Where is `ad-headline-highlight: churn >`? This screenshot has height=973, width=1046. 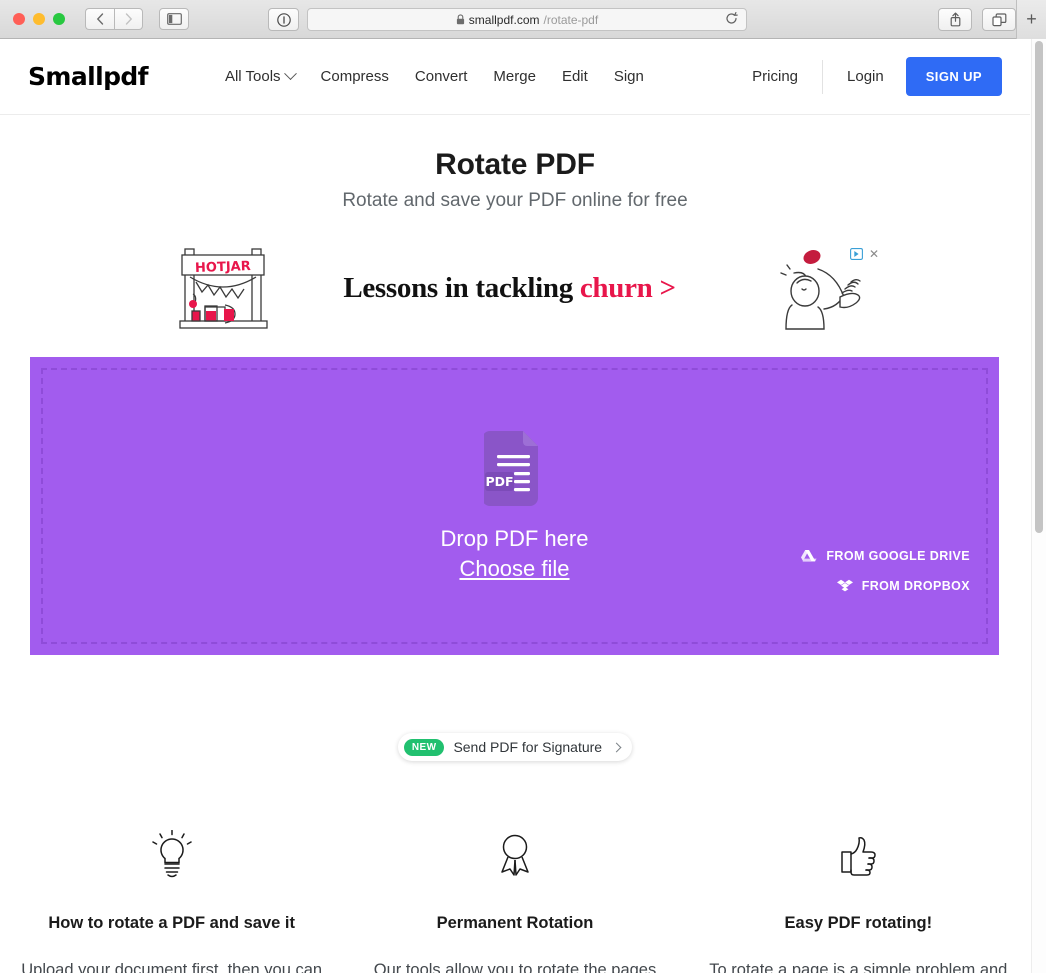 ad-headline-highlight: churn > is located at coordinates (627, 287).